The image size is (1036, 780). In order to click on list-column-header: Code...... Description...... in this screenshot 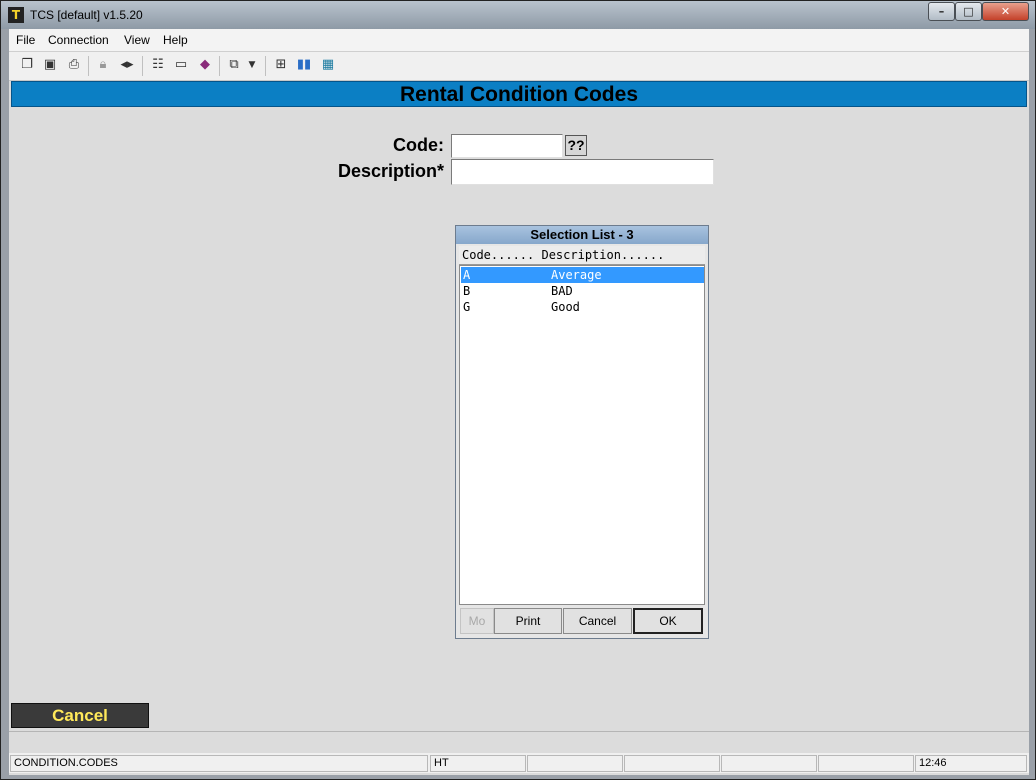, I will do `click(582, 255)`.